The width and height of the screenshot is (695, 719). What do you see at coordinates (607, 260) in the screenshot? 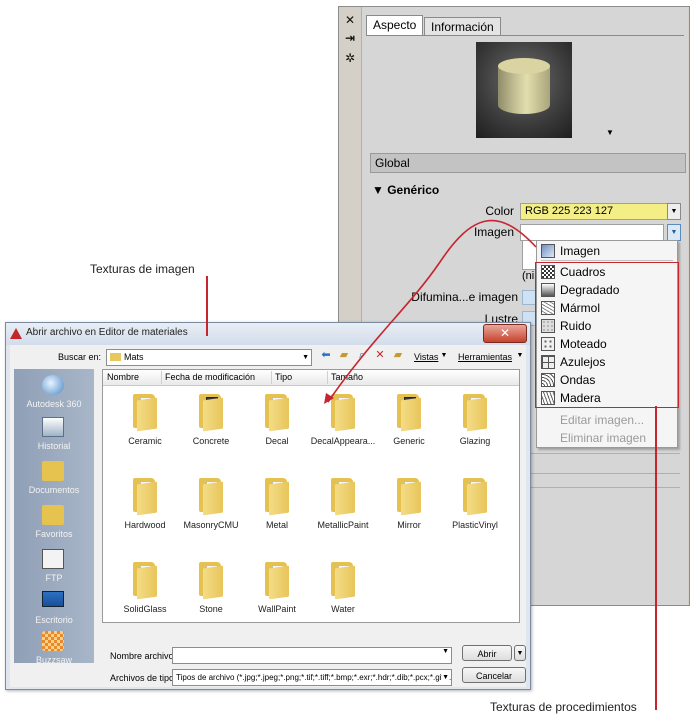
I see `menu-separator` at bounding box center [607, 260].